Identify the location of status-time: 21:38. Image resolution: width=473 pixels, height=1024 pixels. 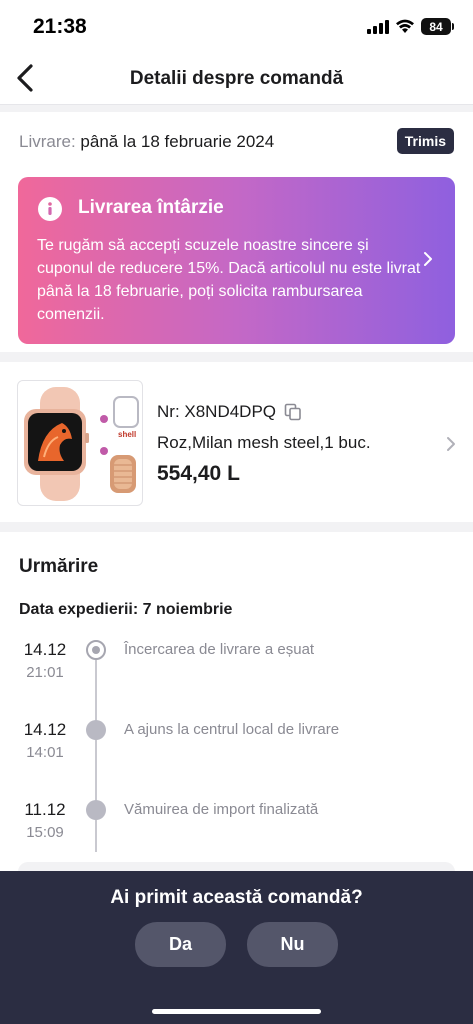
(60, 26).